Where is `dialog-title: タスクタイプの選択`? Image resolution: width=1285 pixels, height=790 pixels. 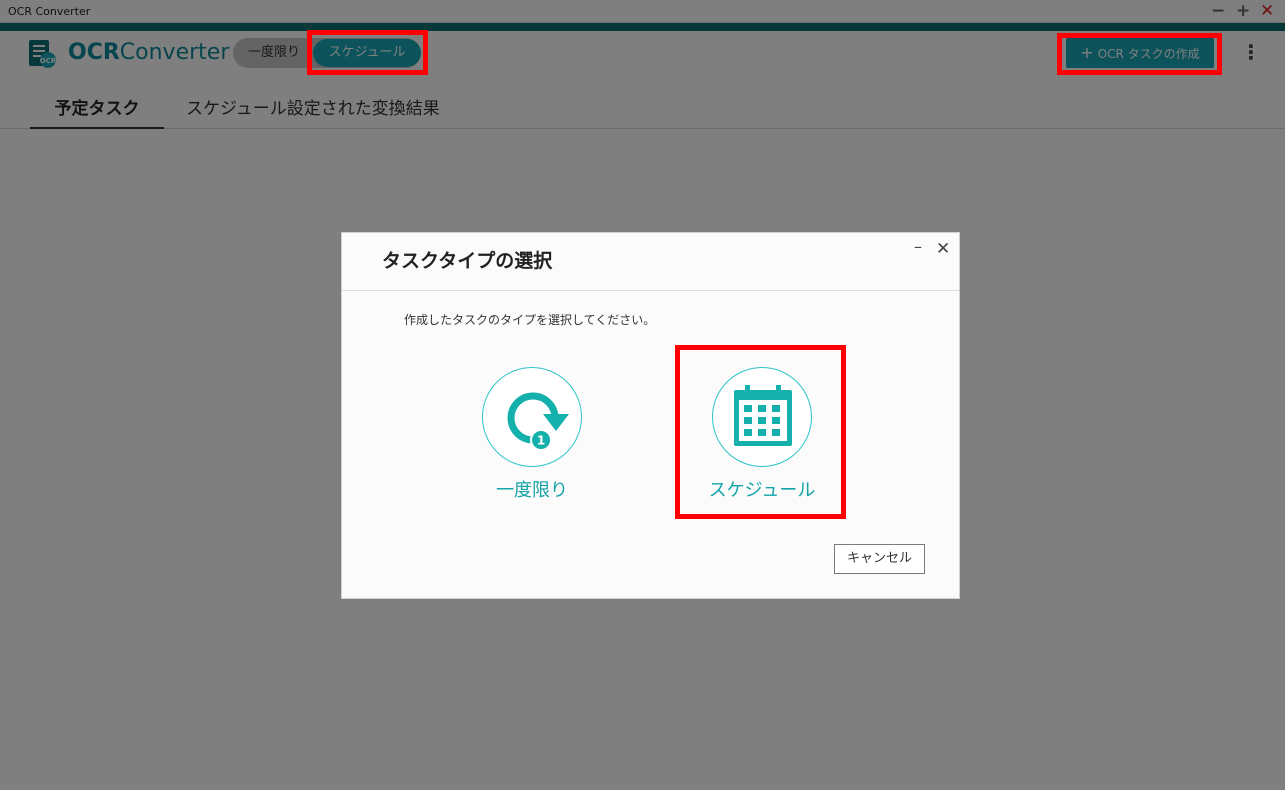 dialog-title: タスクタイプの選択 is located at coordinates (467, 261).